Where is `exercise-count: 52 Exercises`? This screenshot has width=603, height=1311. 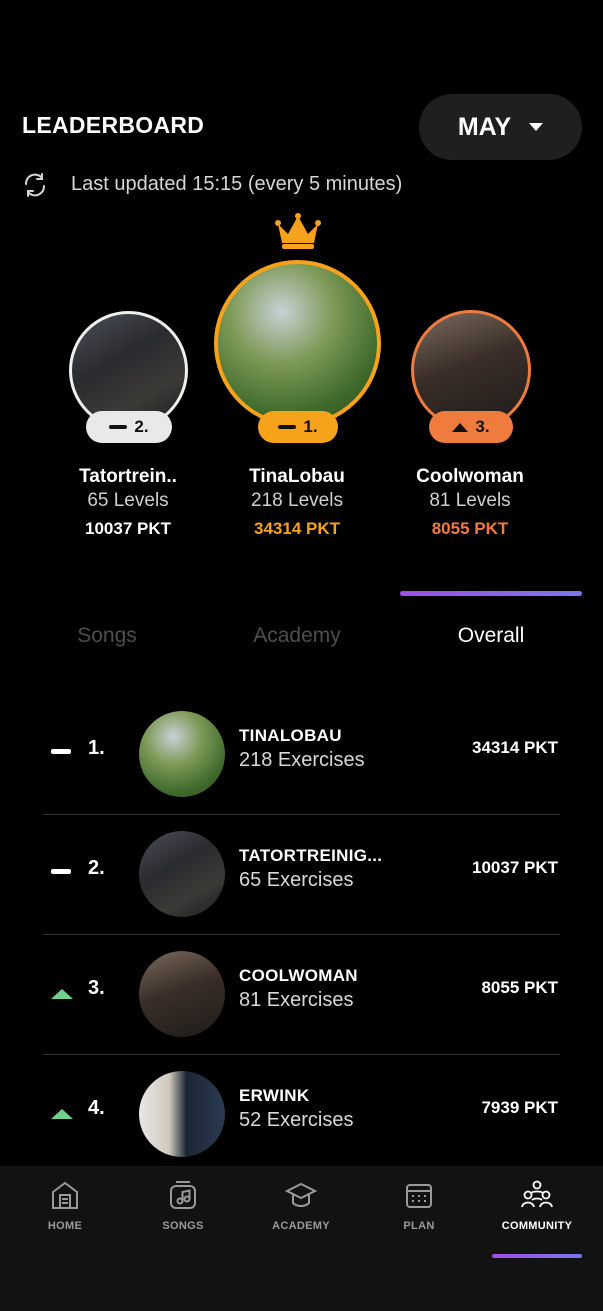 exercise-count: 52 Exercises is located at coordinates (296, 1120).